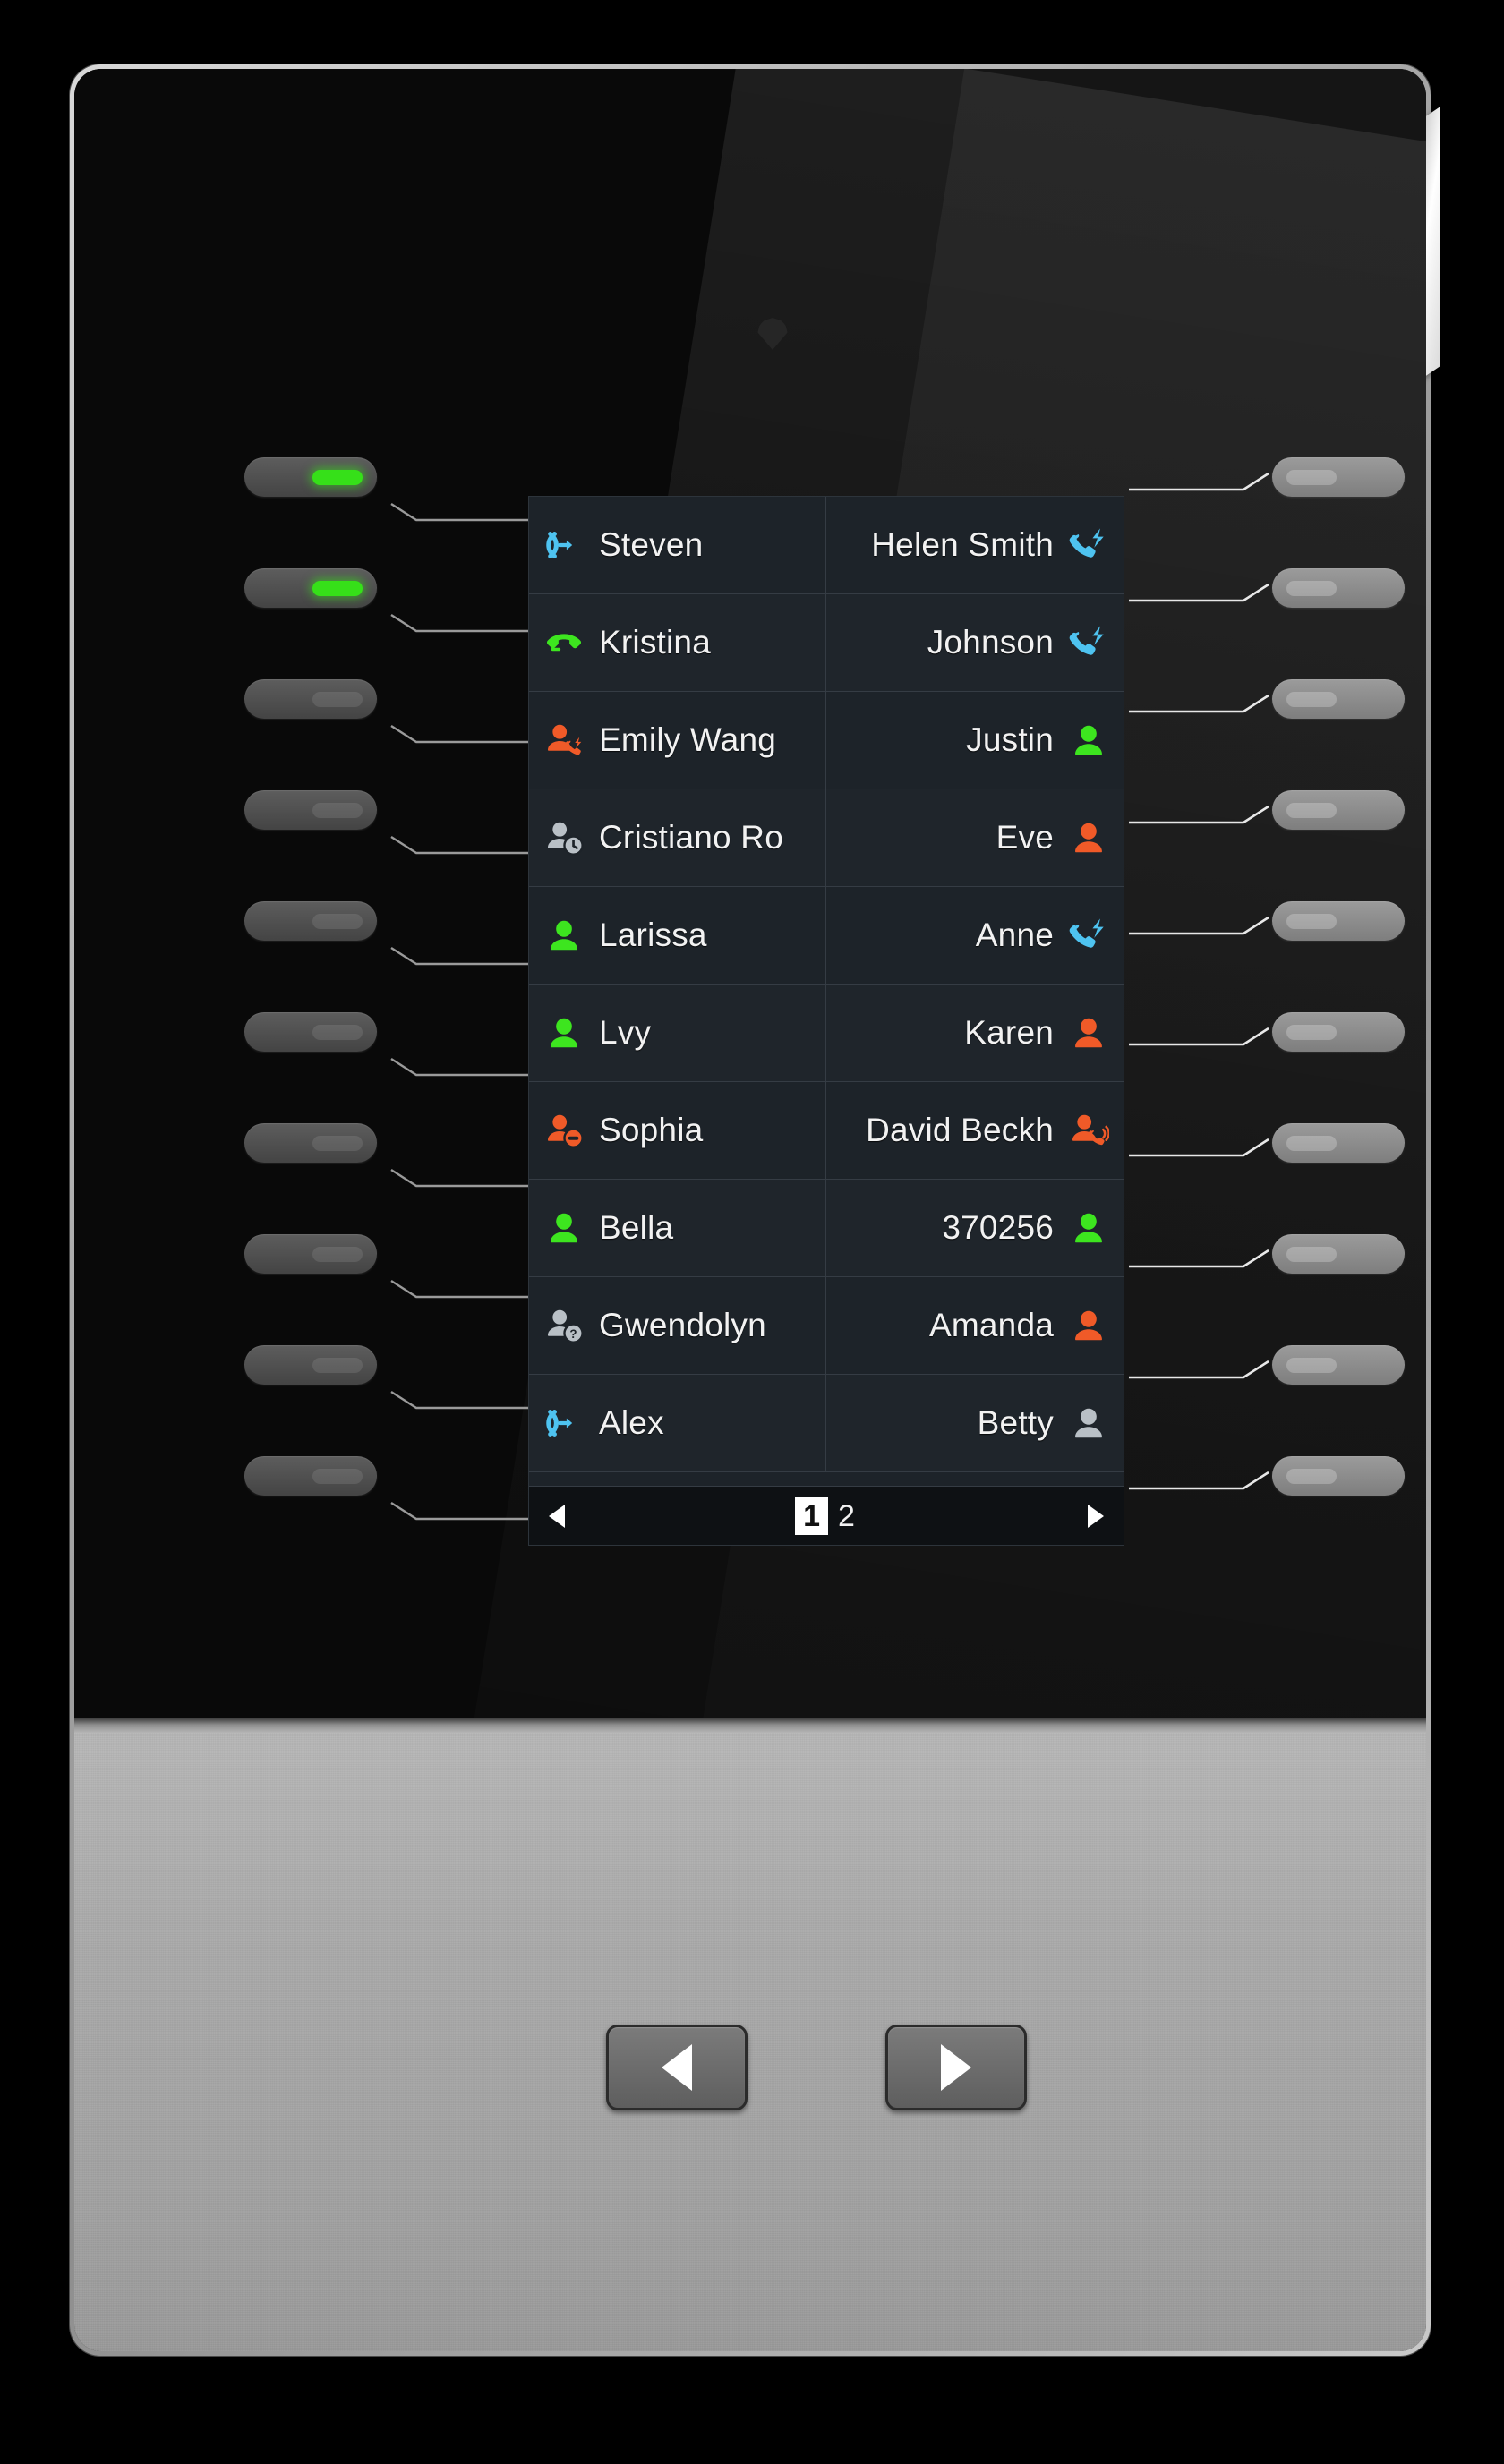 The height and width of the screenshot is (2464, 1504). Describe the element at coordinates (564, 643) in the screenshot. I see `handset-hold-green-icon` at that location.